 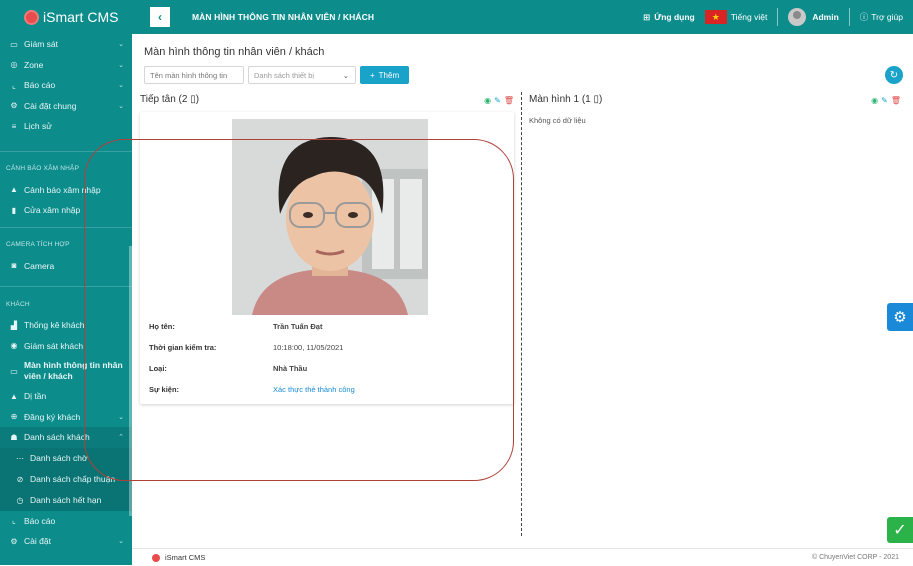 I want to click on sidebar-item-cai-dat: ⚙ Cài đặt ⌄, so click(x=66, y=541).